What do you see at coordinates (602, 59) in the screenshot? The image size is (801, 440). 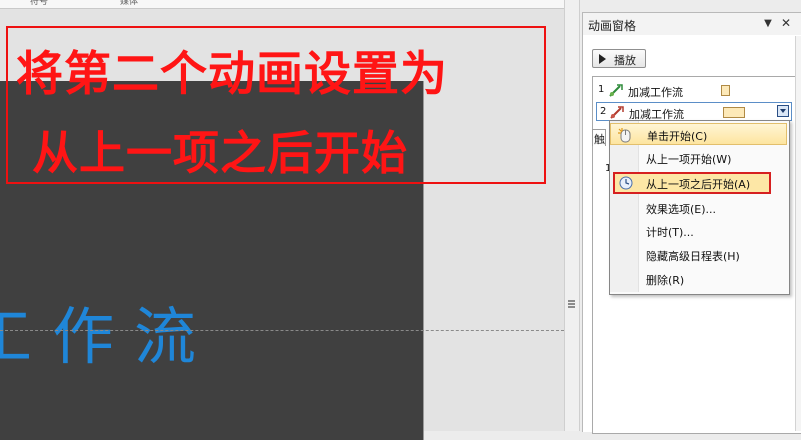 I see `play-icon` at bounding box center [602, 59].